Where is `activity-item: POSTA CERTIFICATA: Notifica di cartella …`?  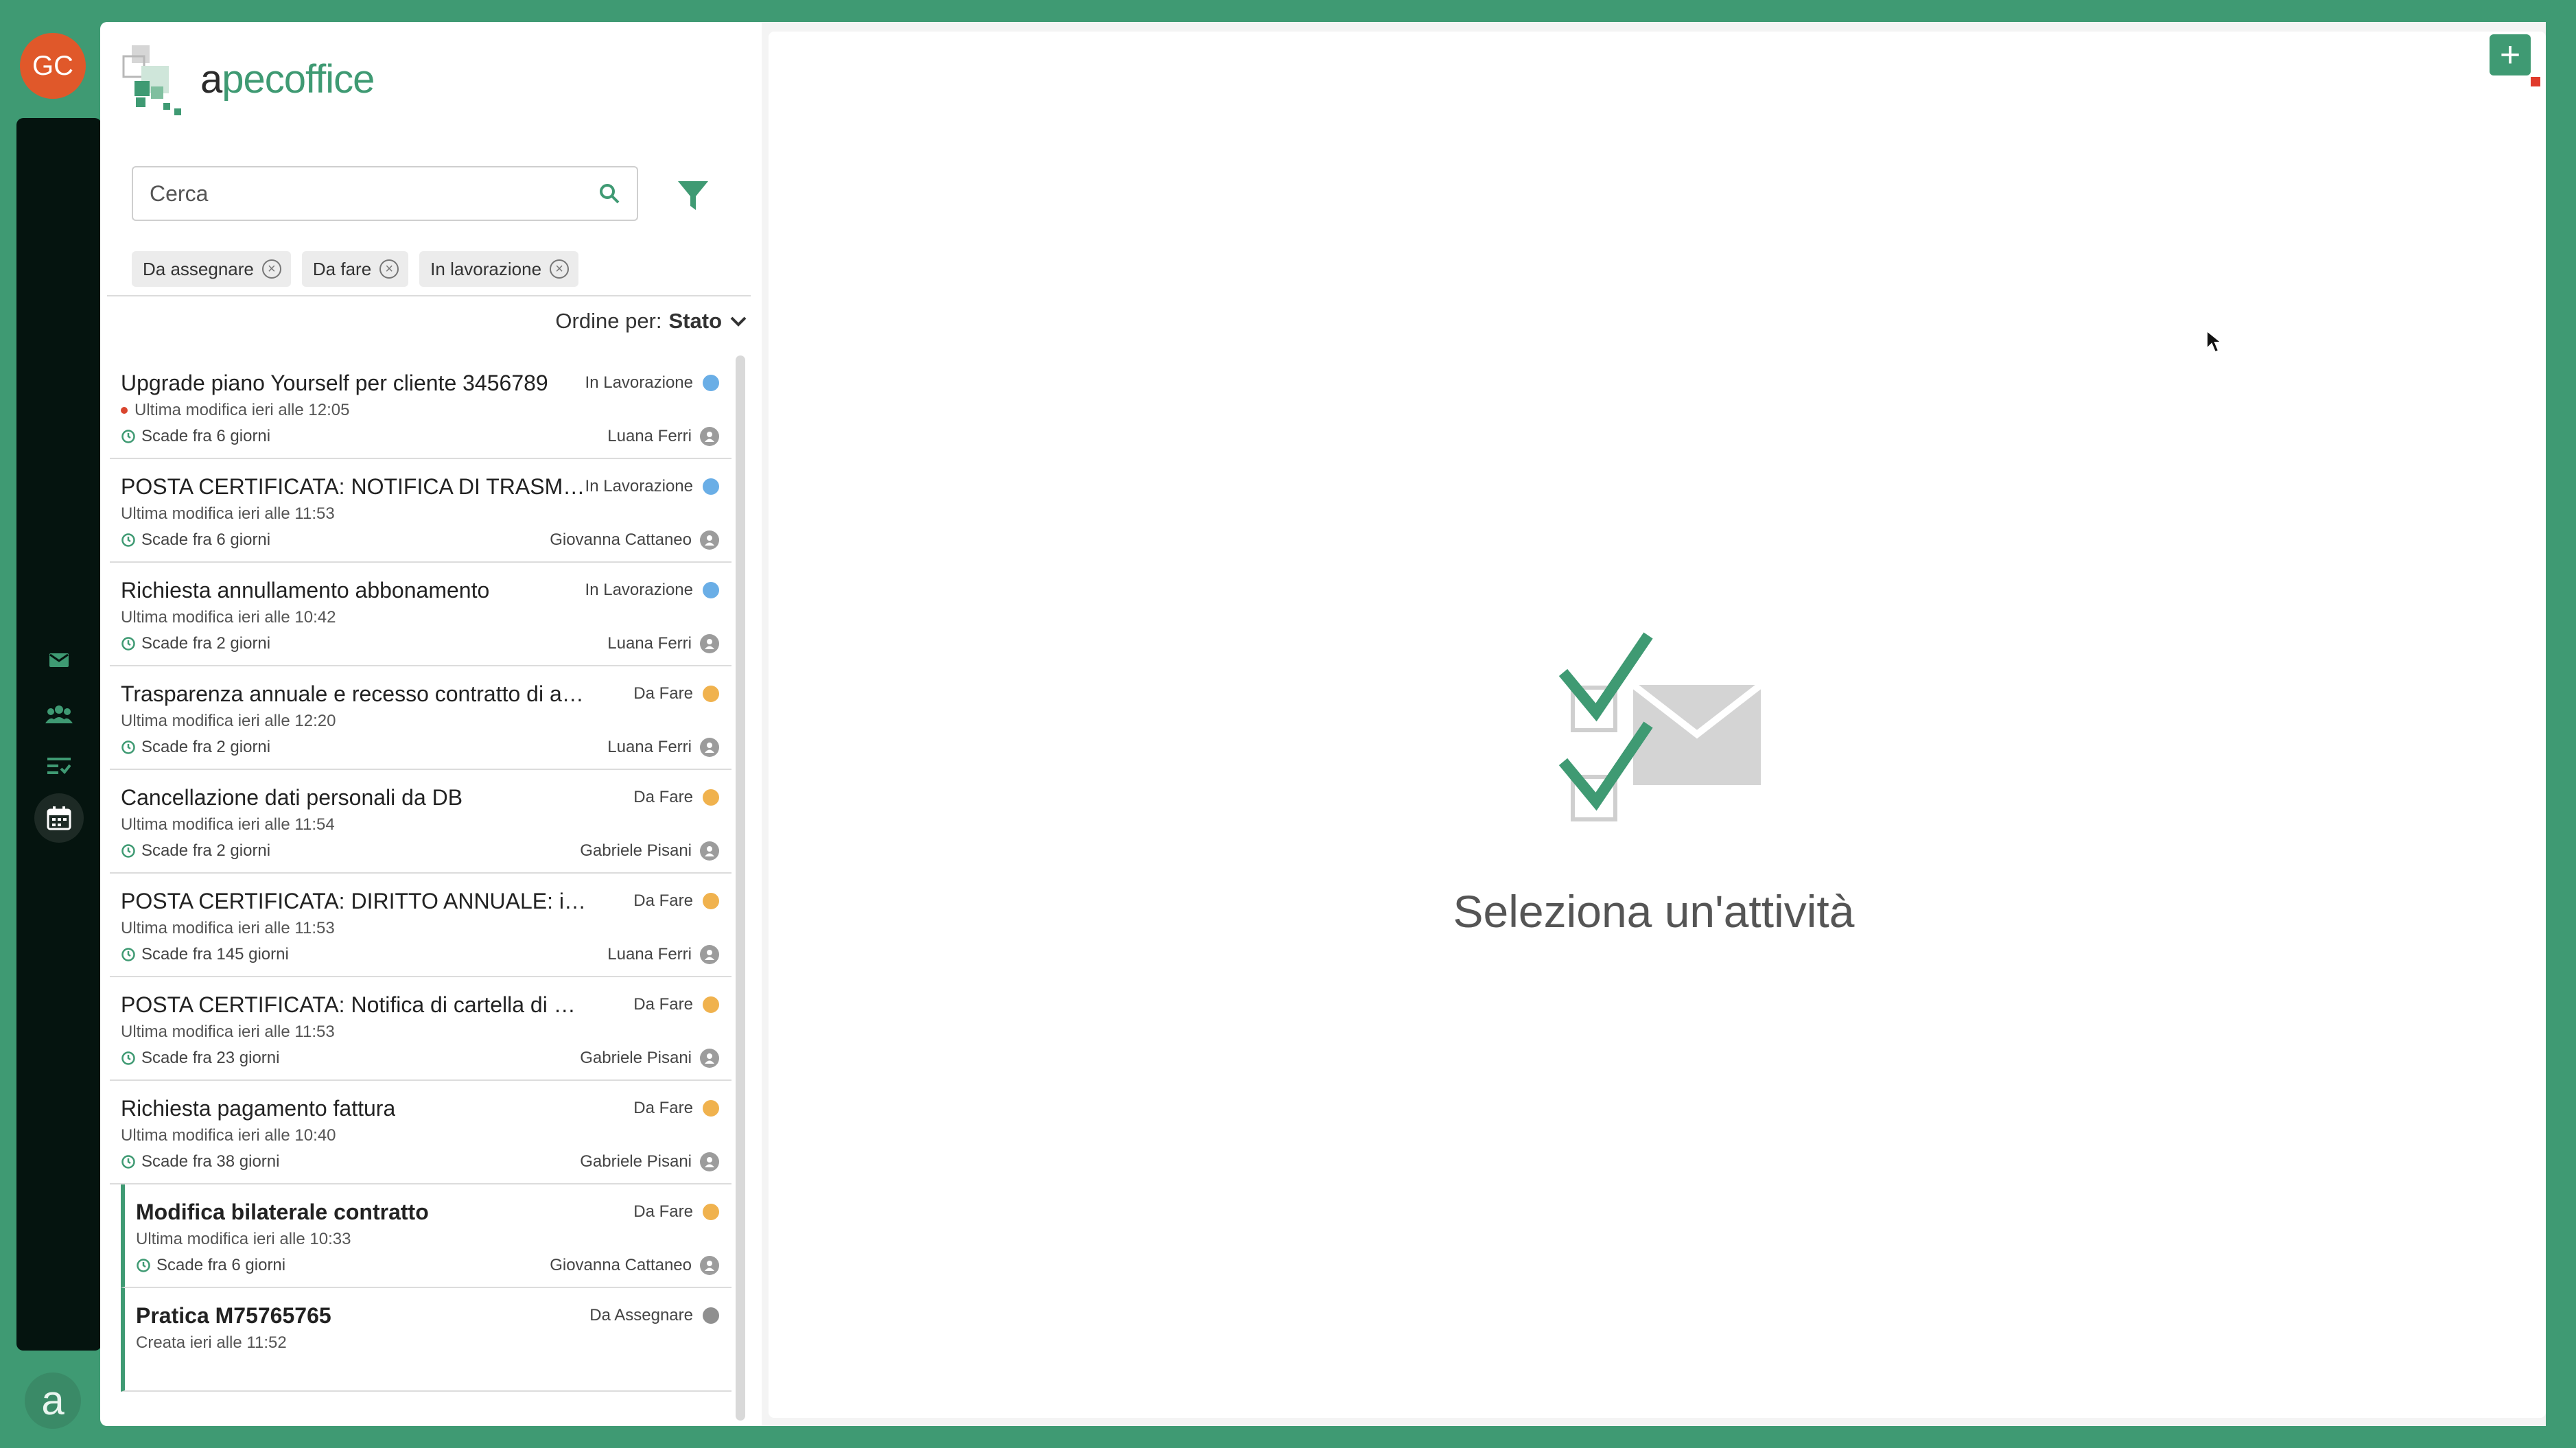 activity-item: POSTA CERTIFICATA: Notifica di cartella … is located at coordinates (420, 1029).